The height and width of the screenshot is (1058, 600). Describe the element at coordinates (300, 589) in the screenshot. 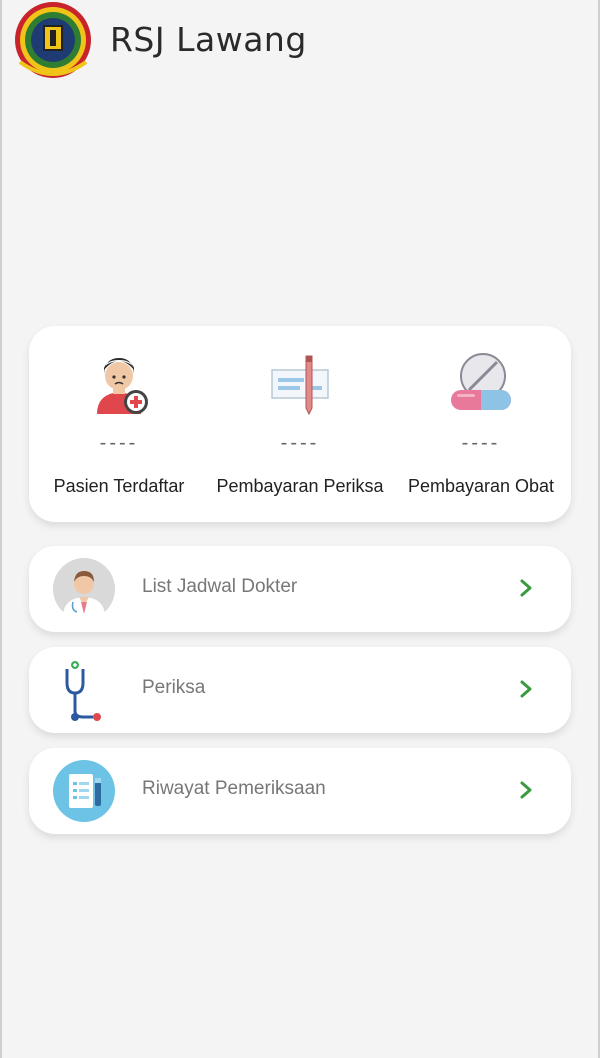

I see `menu-item-doctor-schedule: List Jadwal Dokter` at that location.